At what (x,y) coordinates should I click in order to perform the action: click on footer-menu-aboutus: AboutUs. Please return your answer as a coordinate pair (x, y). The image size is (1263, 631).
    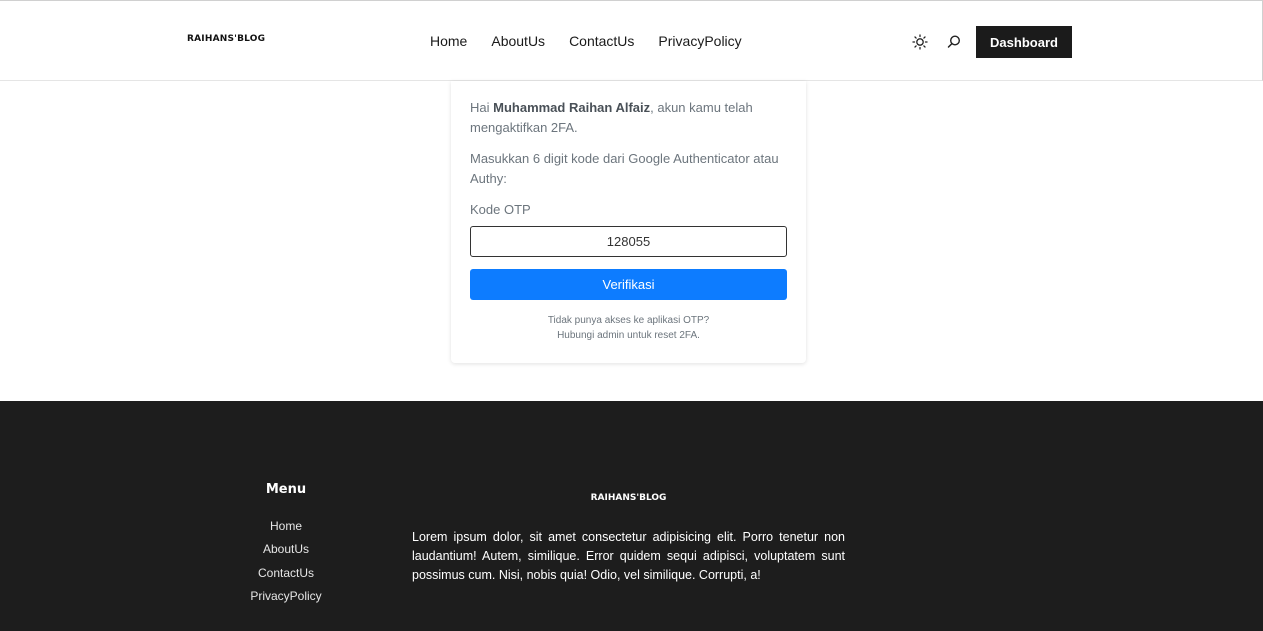
    Looking at the image, I should click on (286, 549).